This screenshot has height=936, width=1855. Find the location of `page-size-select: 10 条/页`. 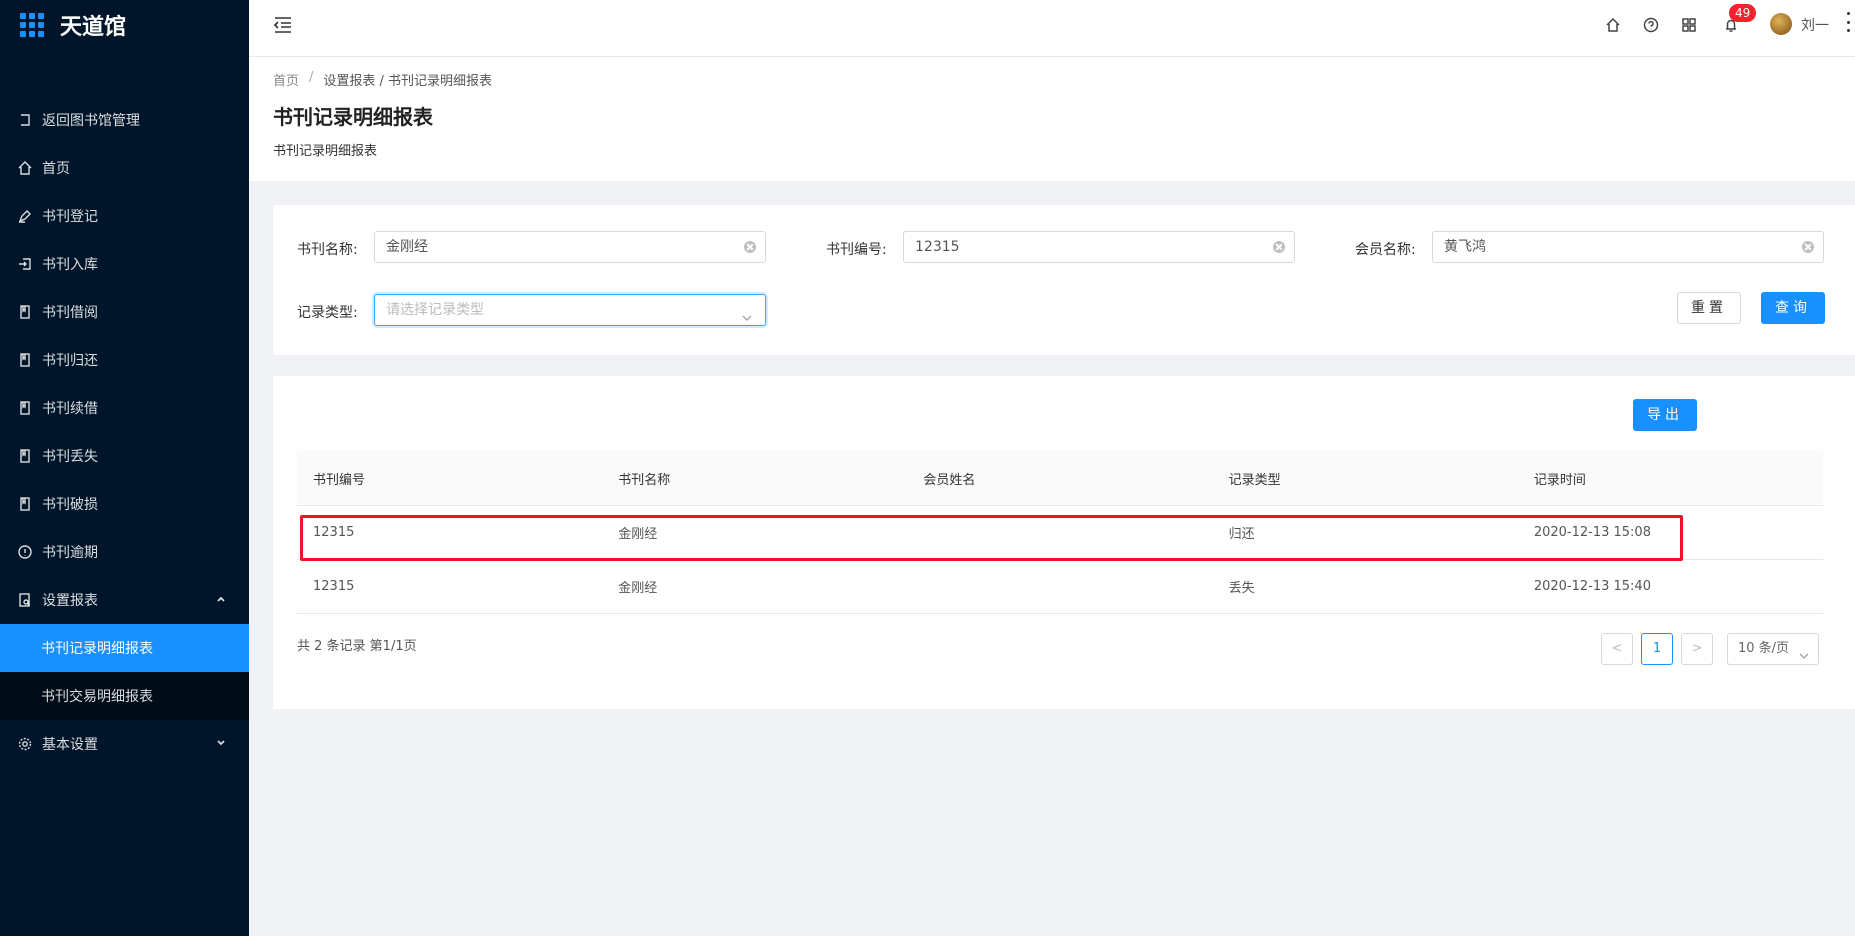

page-size-select: 10 条/页 is located at coordinates (1773, 649).